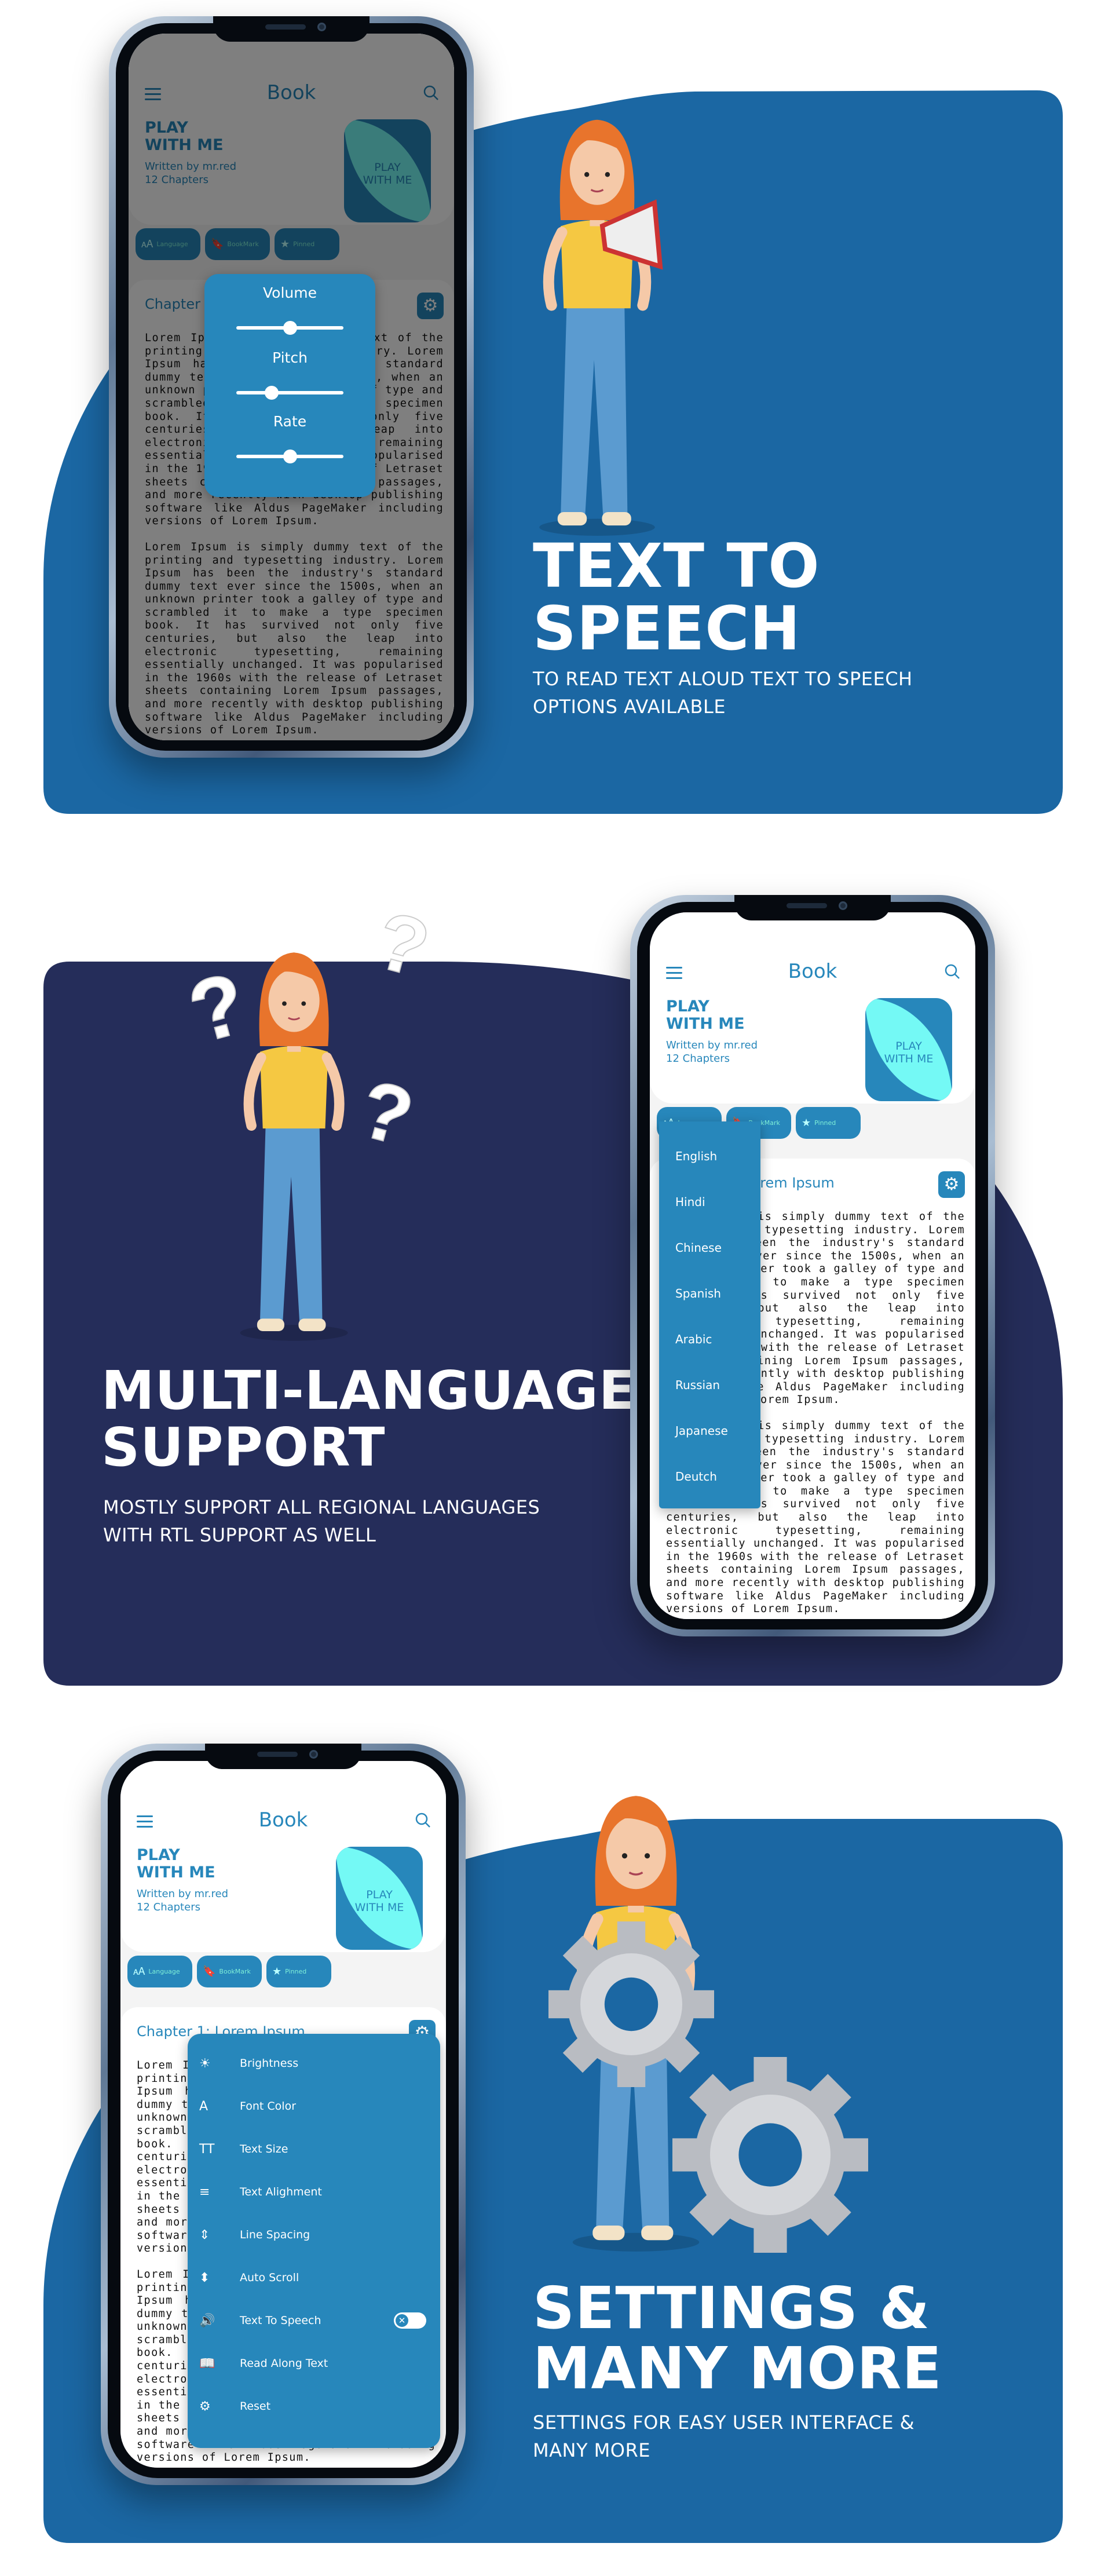 The image size is (1112, 2576). I want to click on book-meta: Written by mr.red12 Chapters, so click(182, 1900).